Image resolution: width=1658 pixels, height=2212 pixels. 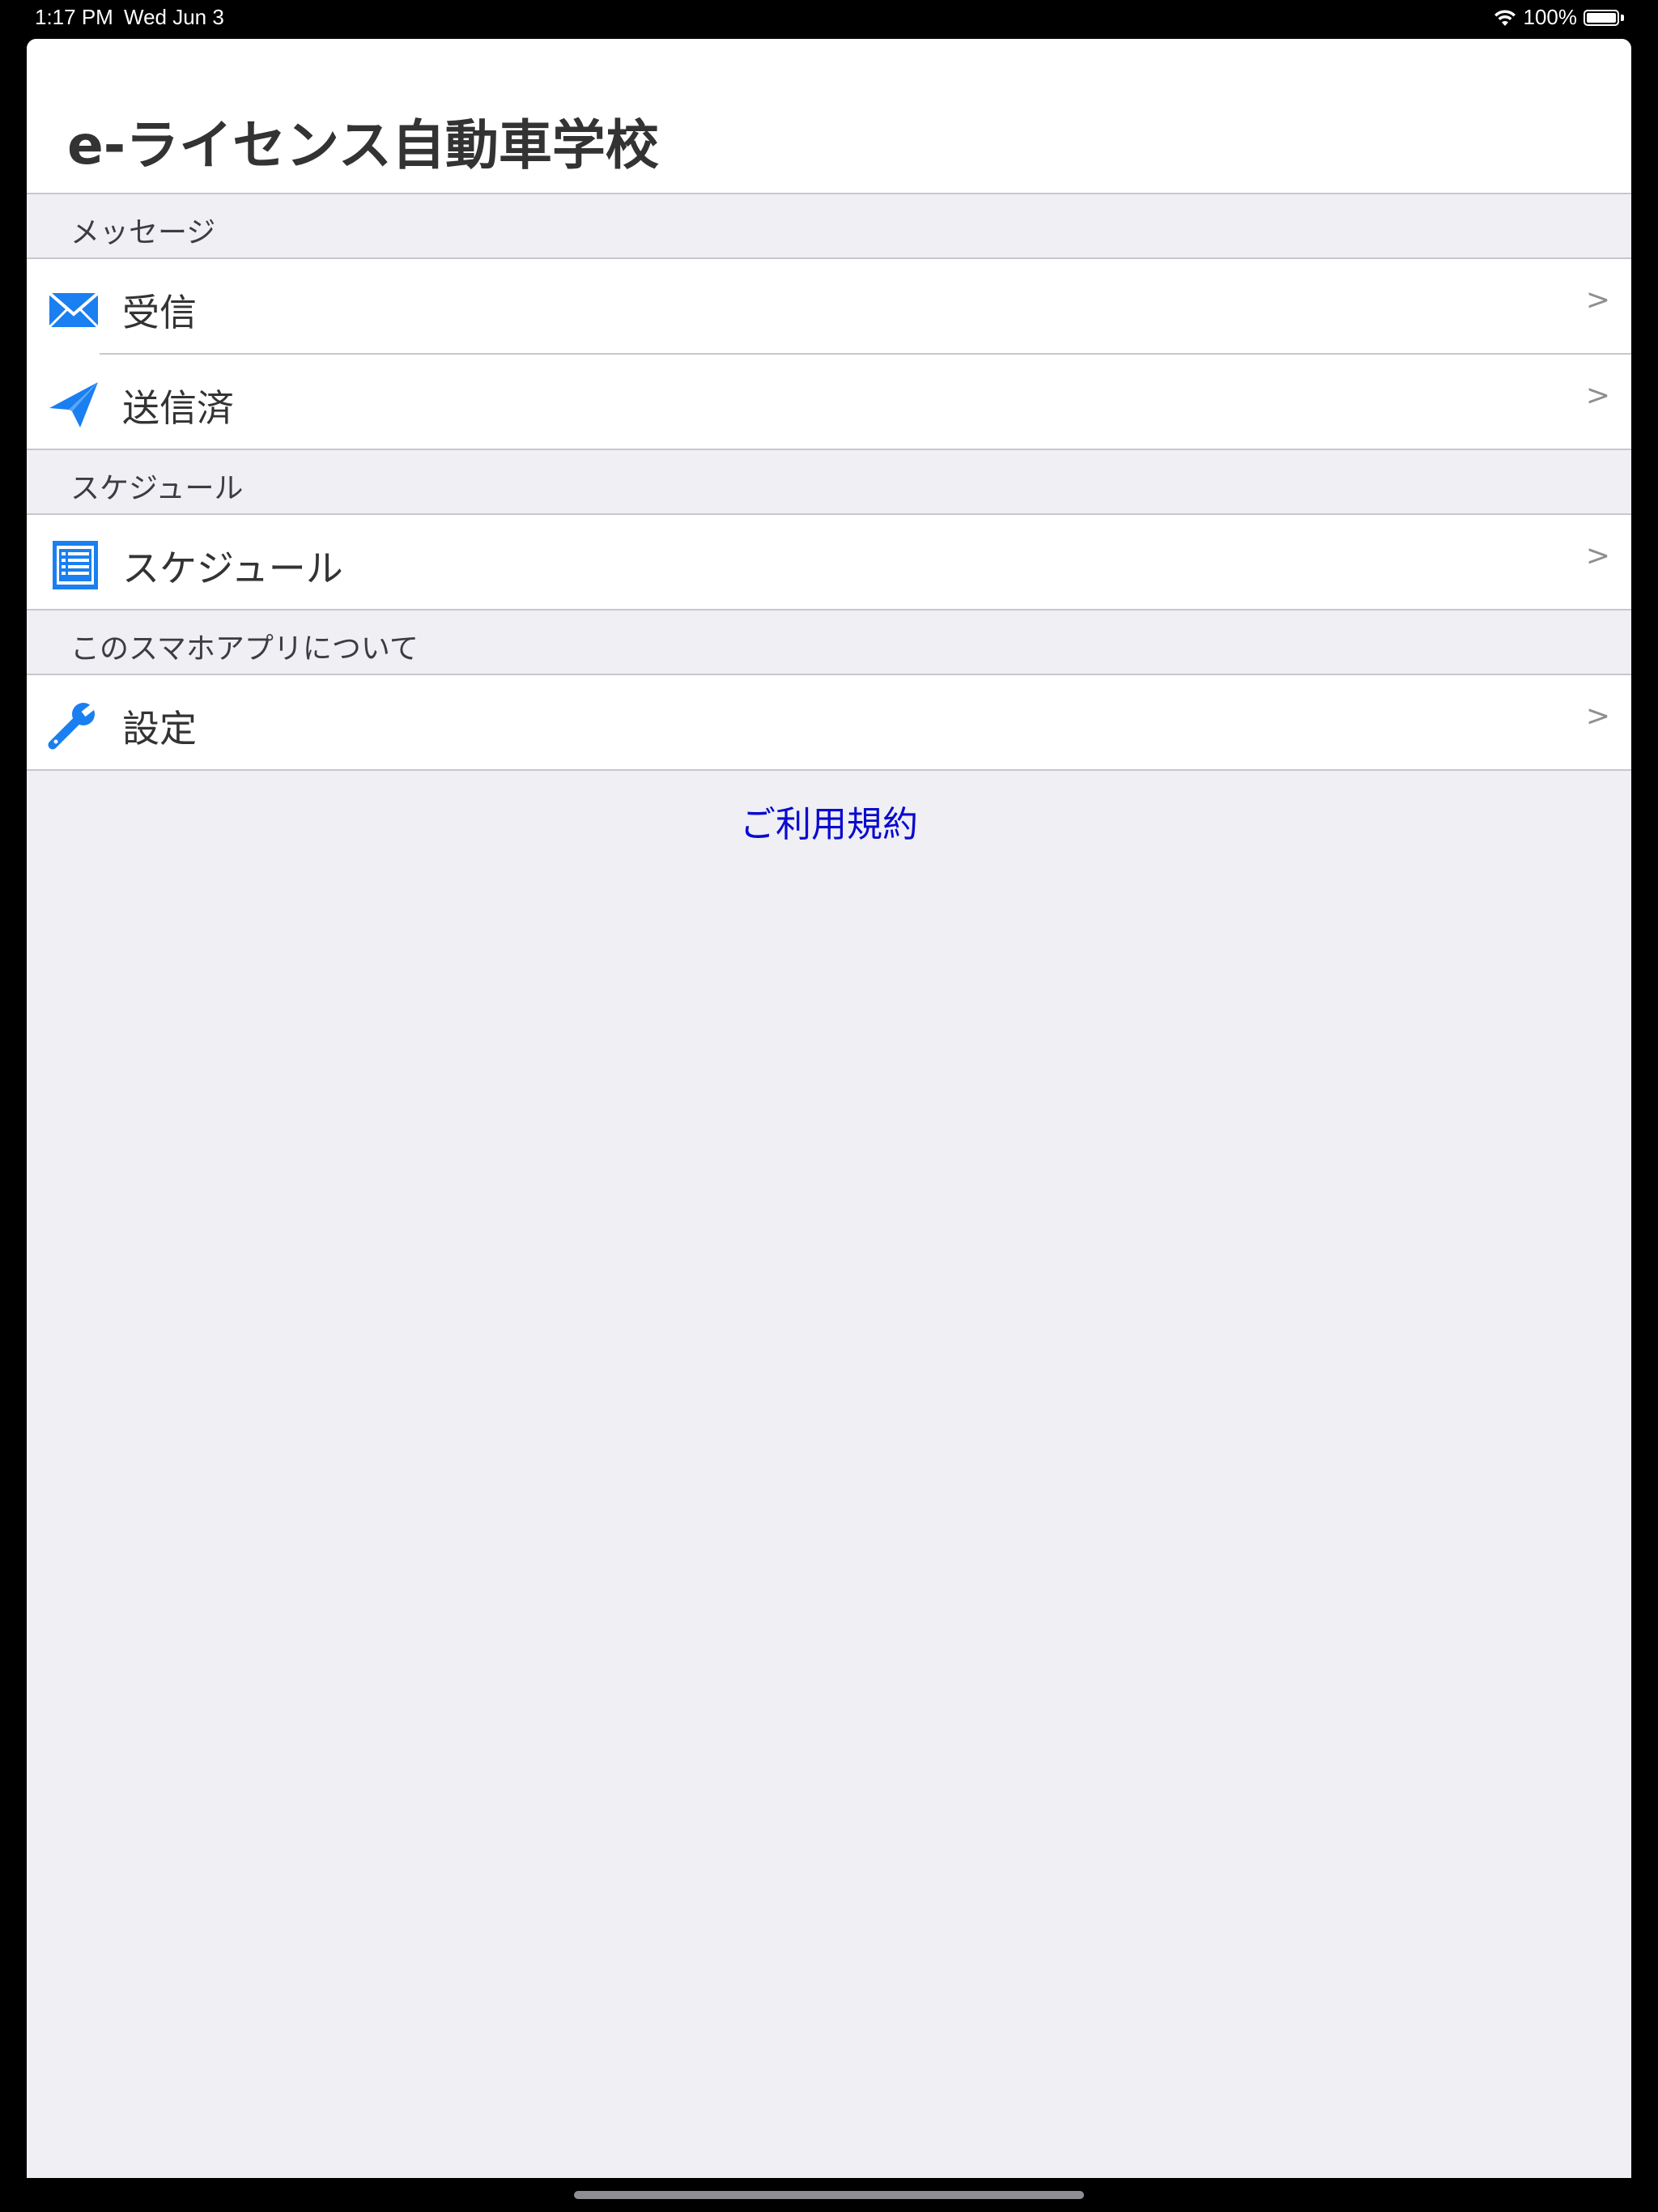 I want to click on paper-plane-icon, so click(x=73, y=405).